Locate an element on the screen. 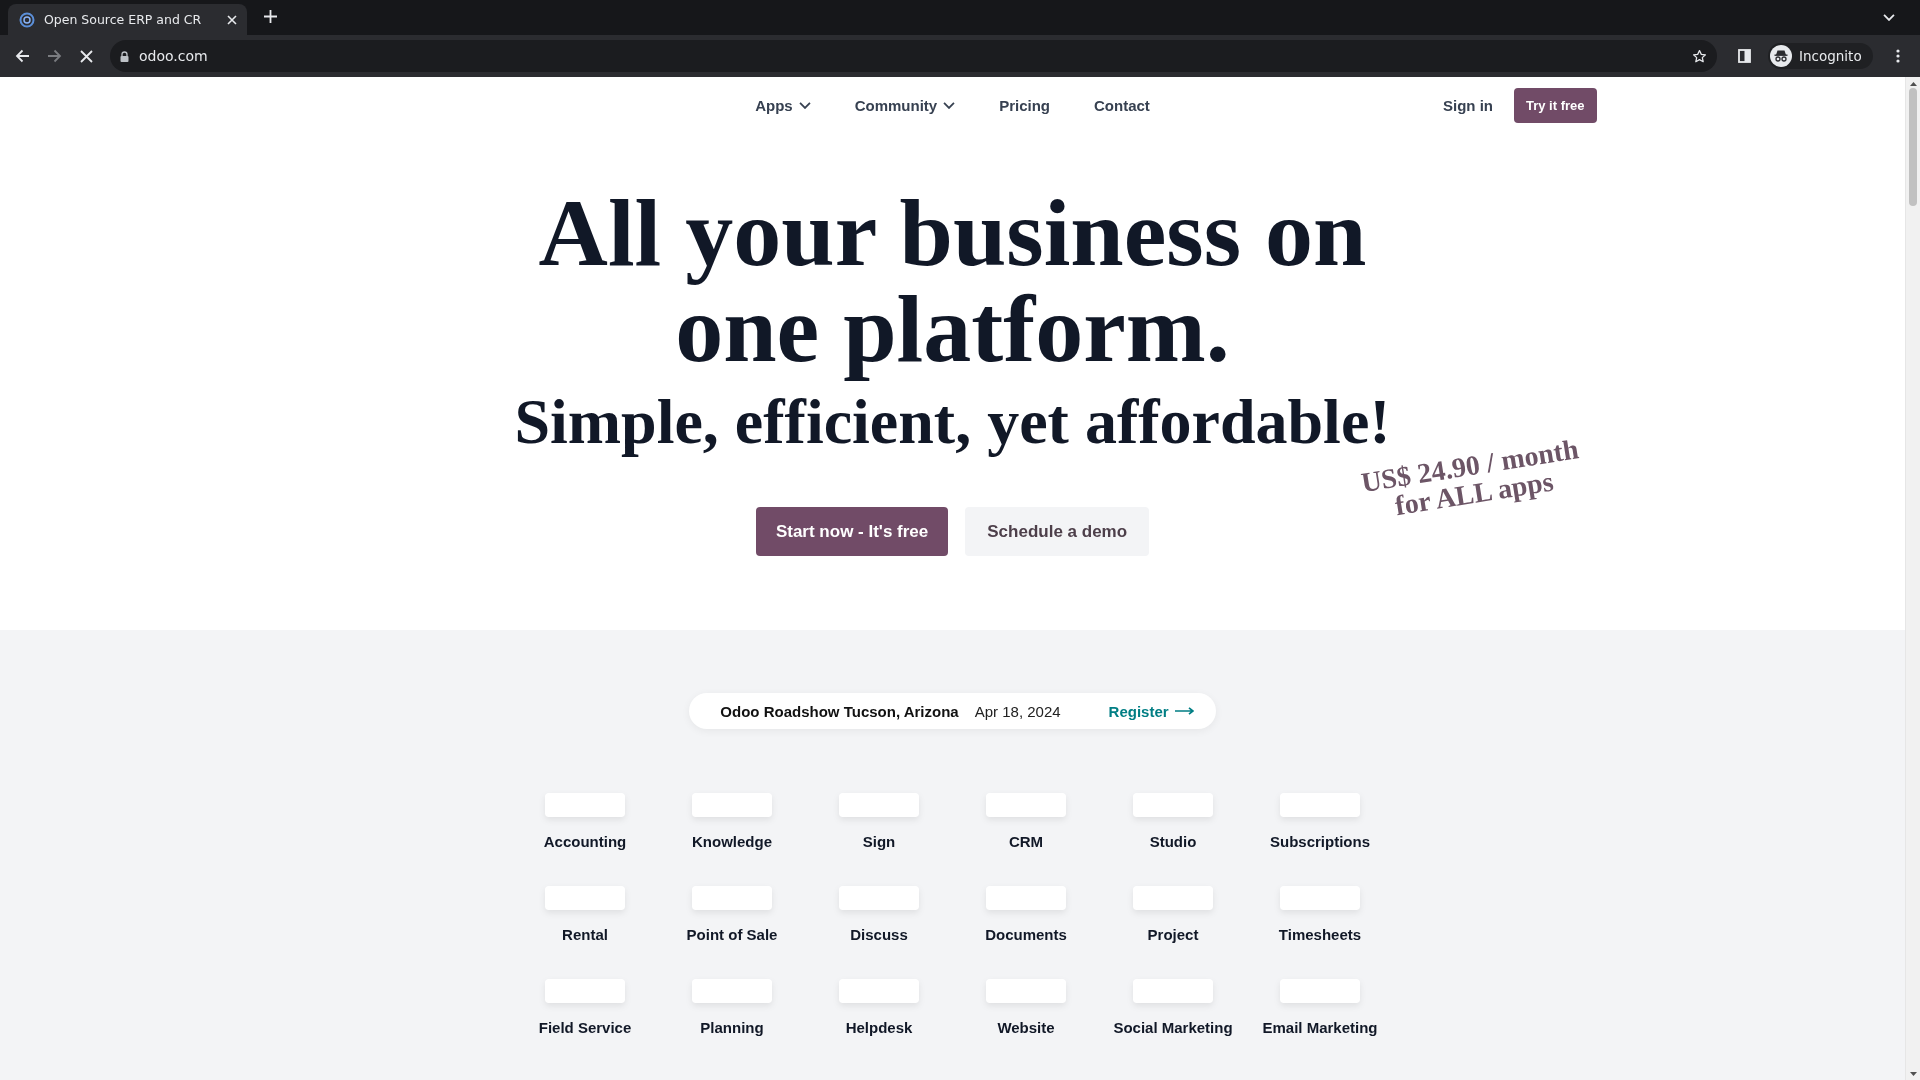 The height and width of the screenshot is (1080, 1920). app-link: Timesheets is located at coordinates (1320, 915).